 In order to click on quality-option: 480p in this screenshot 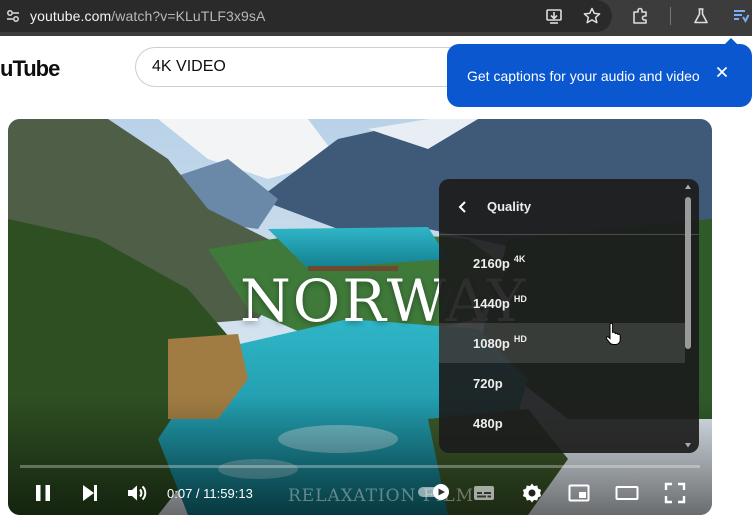, I will do `click(562, 423)`.